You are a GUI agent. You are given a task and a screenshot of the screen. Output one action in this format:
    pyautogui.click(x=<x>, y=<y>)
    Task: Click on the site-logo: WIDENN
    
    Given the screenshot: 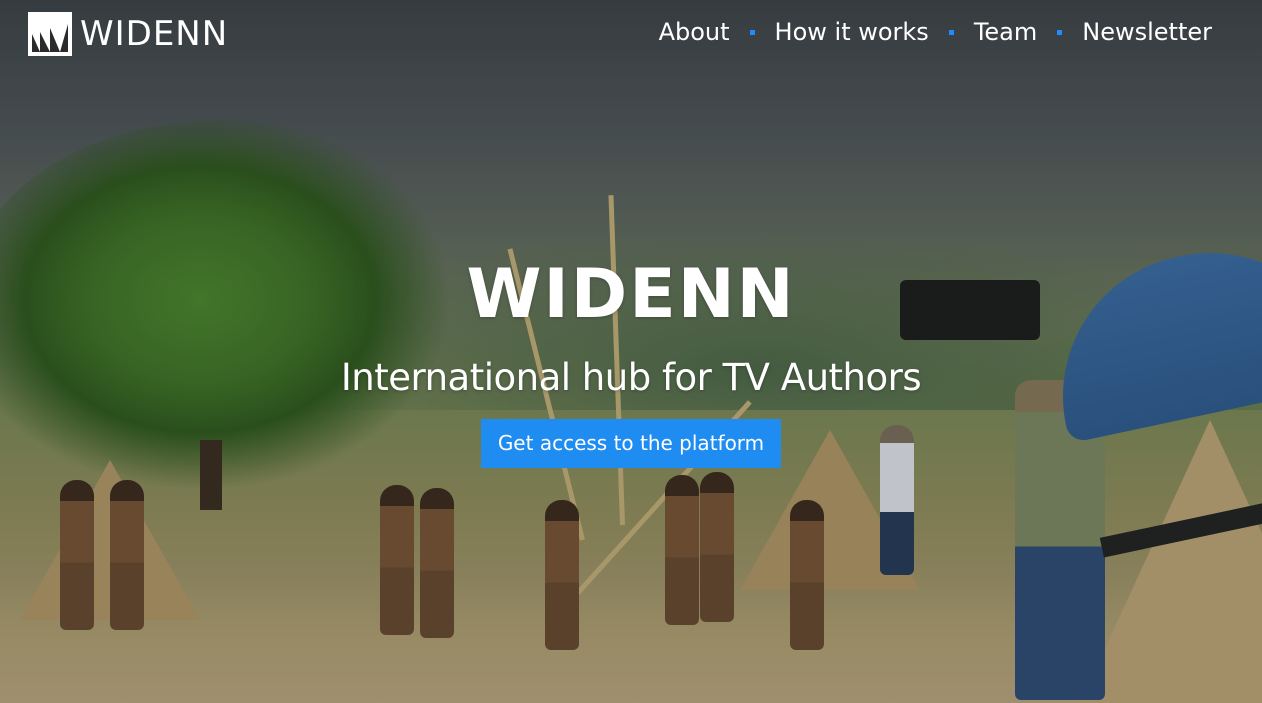 What is the action you would take?
    pyautogui.click(x=128, y=34)
    